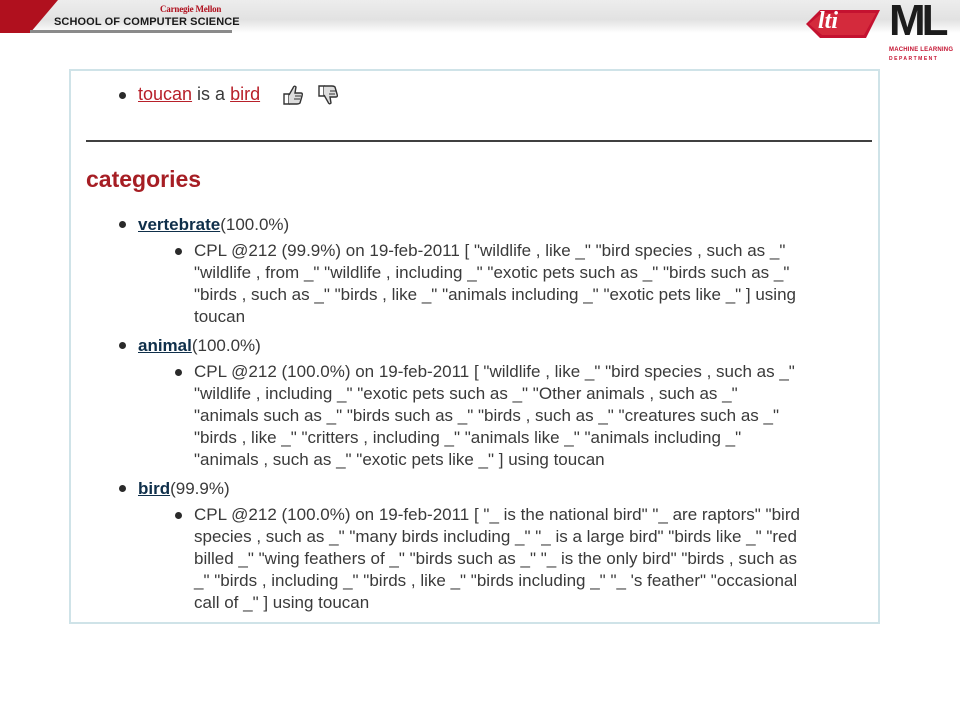 This screenshot has width=960, height=720. Describe the element at coordinates (245, 94) in the screenshot. I see `object-link: bird` at that location.